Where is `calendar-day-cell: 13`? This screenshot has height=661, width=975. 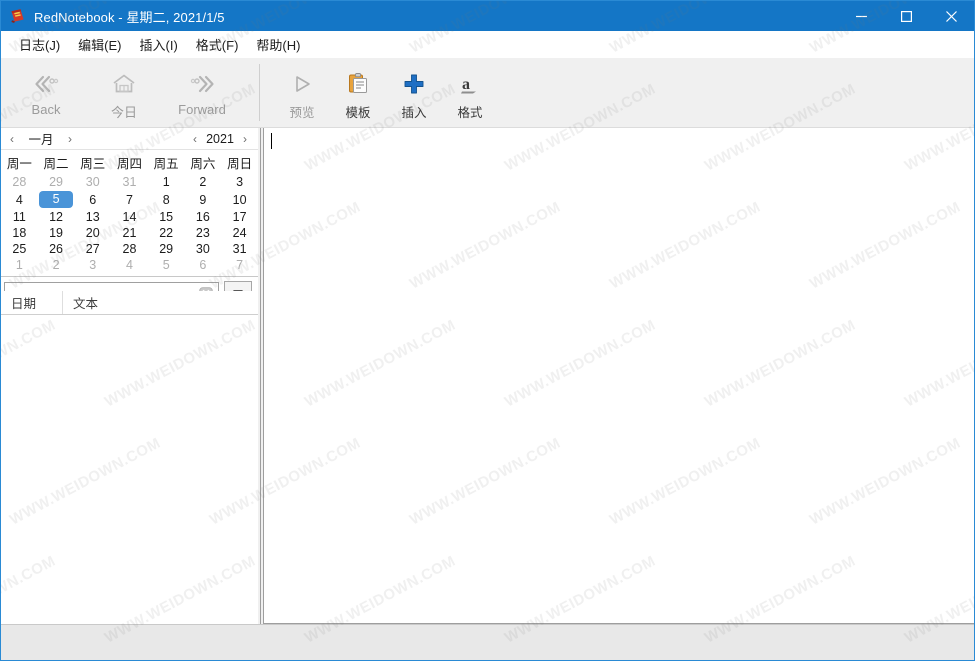
calendar-day-cell: 13 is located at coordinates (92, 217).